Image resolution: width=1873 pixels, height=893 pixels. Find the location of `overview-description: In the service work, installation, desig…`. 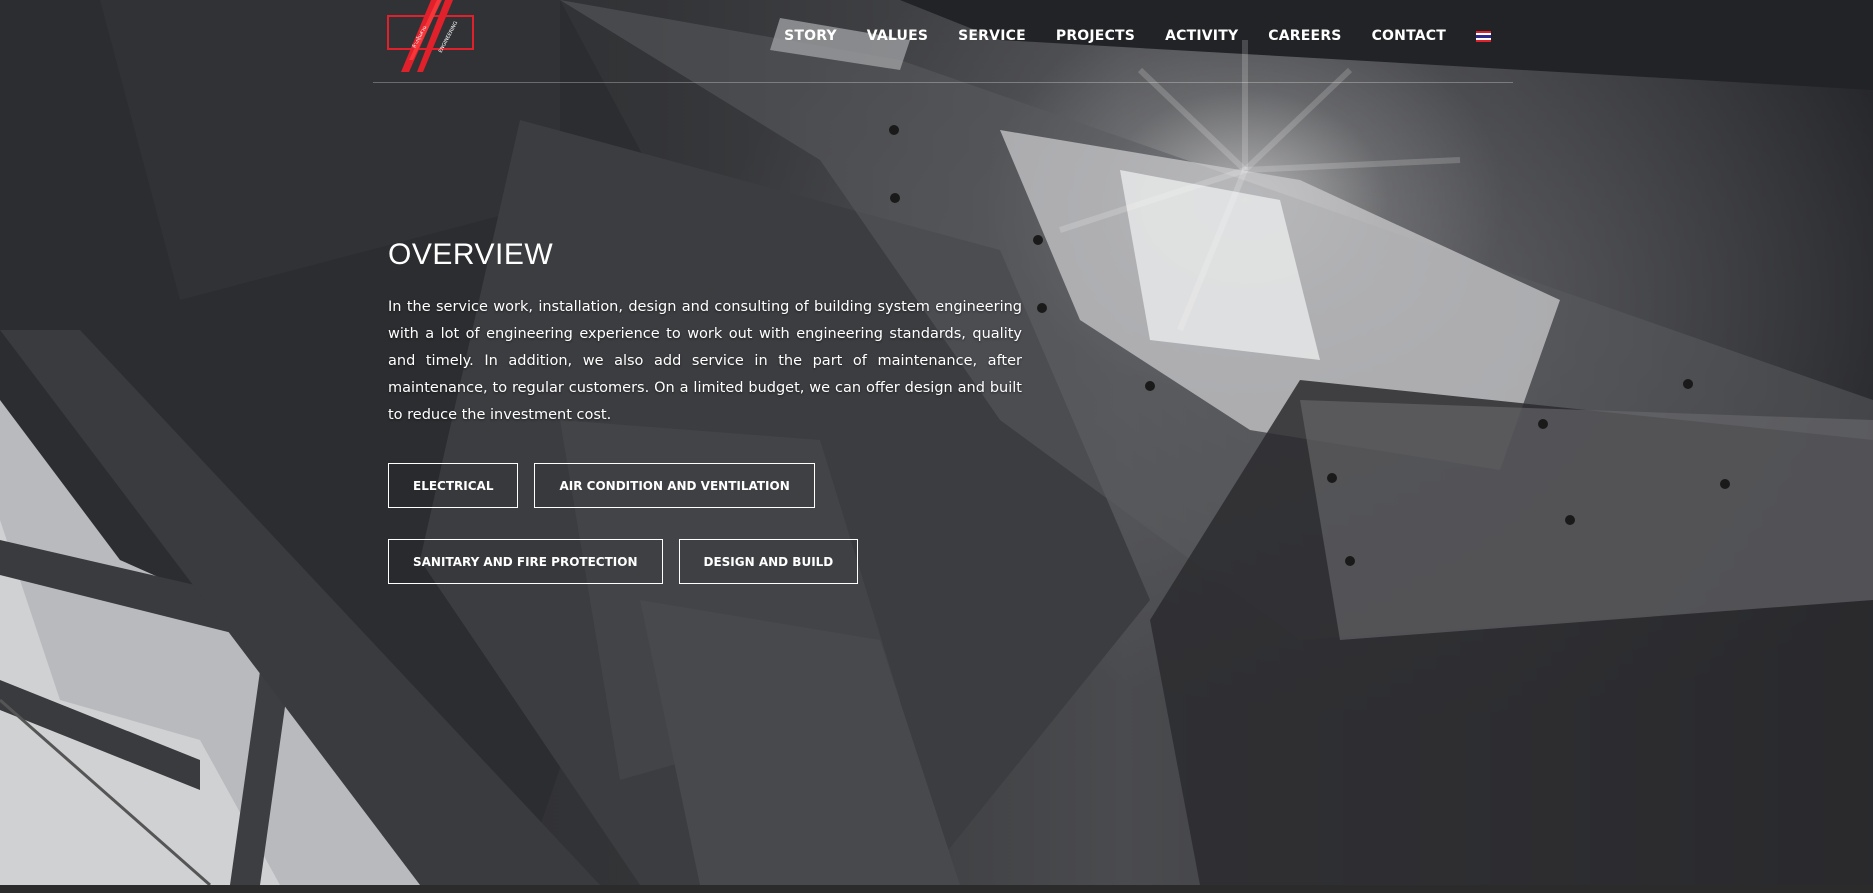

overview-description: In the service work, installation, desig… is located at coordinates (705, 361).